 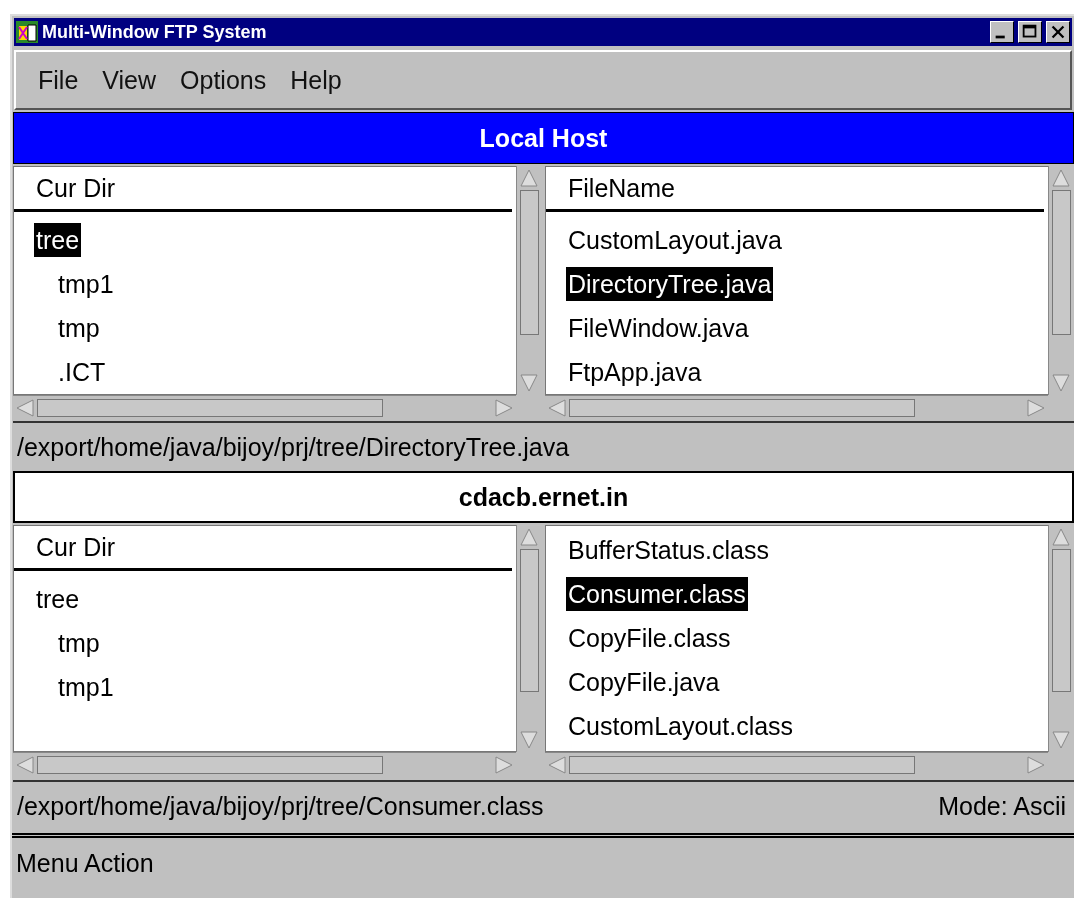 I want to click on list-entry: FtpApp.java, so click(x=635, y=372).